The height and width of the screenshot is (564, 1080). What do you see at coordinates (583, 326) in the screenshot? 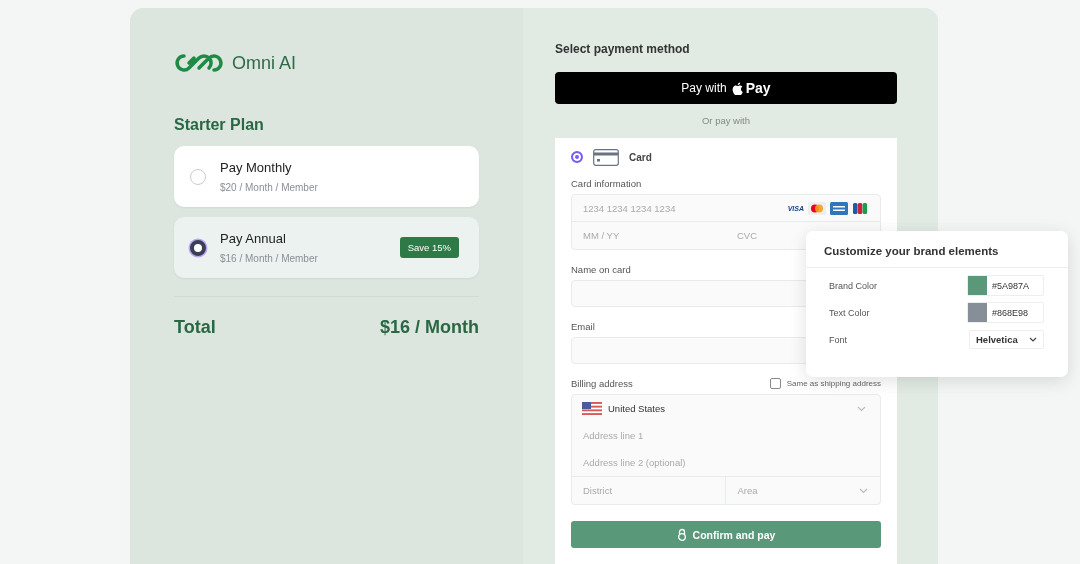
I see `field-label: Email` at bounding box center [583, 326].